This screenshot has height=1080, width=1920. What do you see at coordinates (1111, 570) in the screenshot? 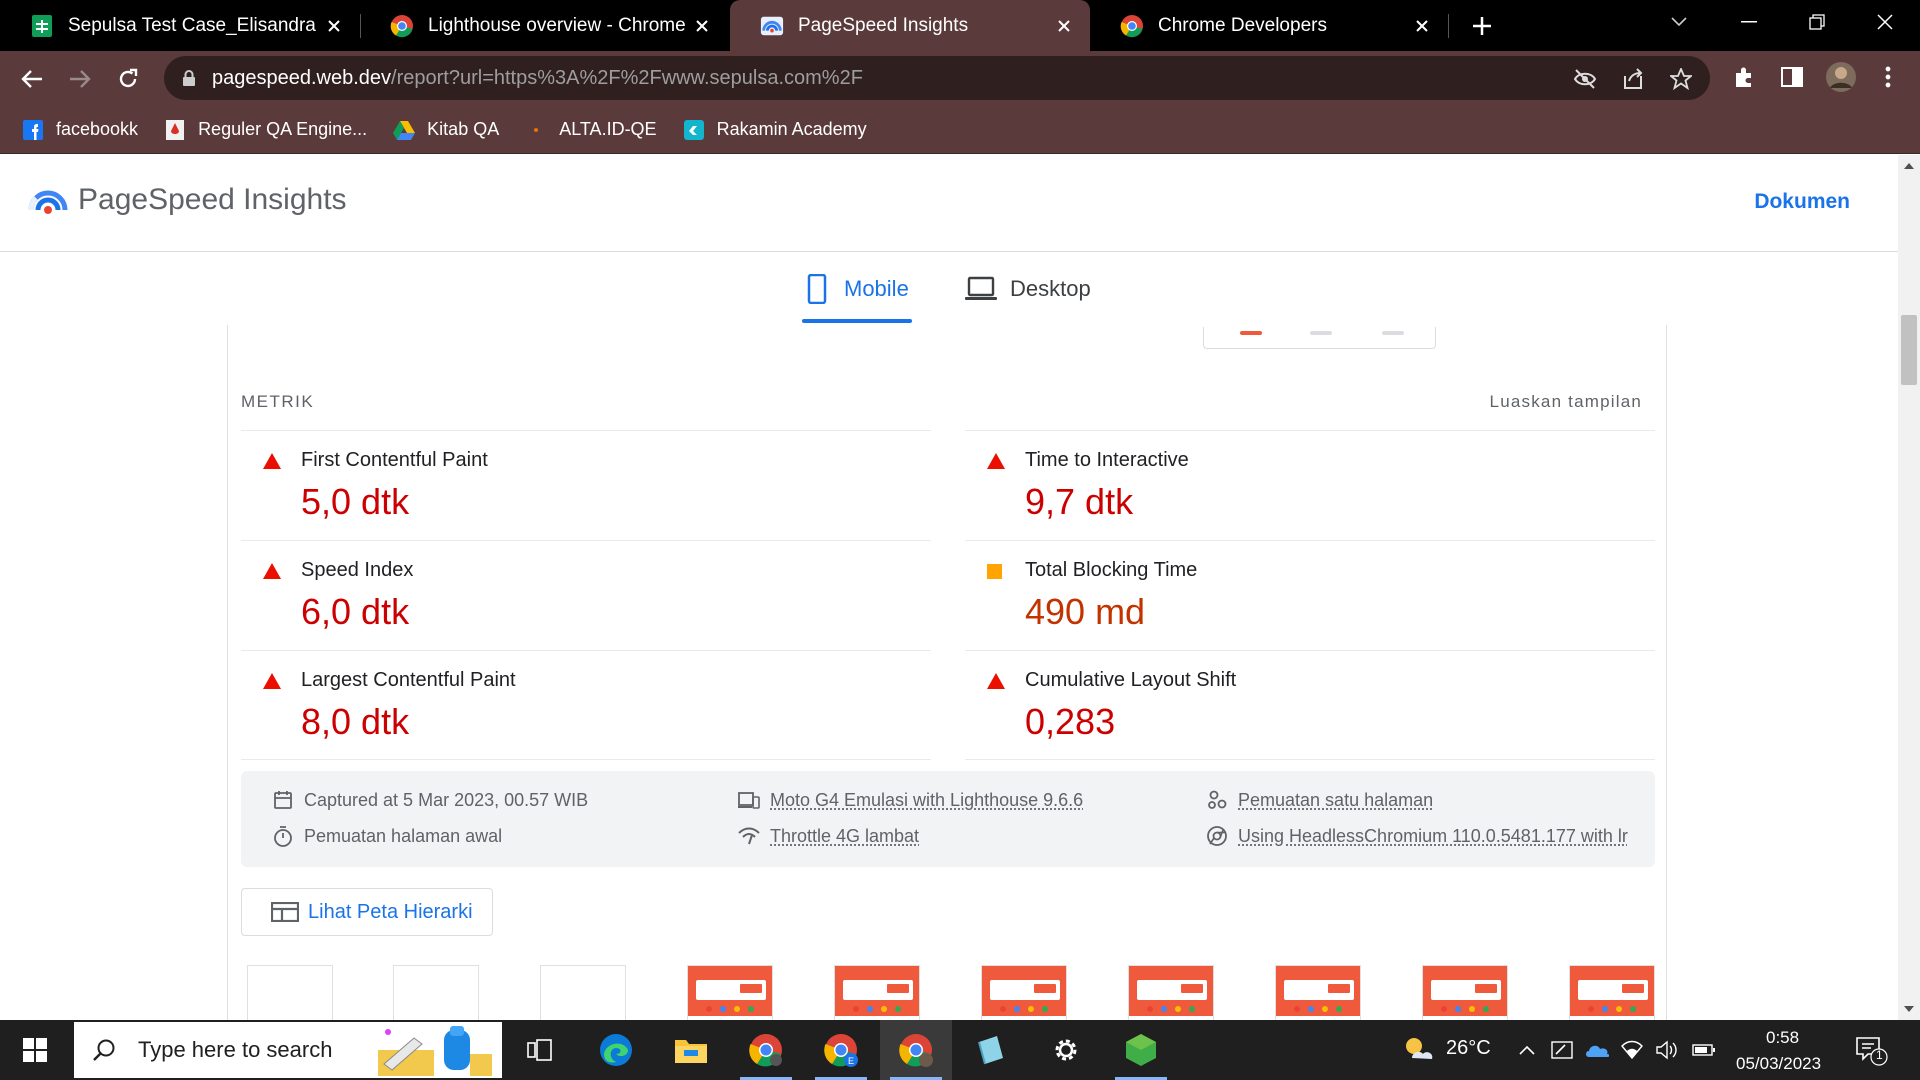
I see `metric-name: Total Blocking Time` at bounding box center [1111, 570].